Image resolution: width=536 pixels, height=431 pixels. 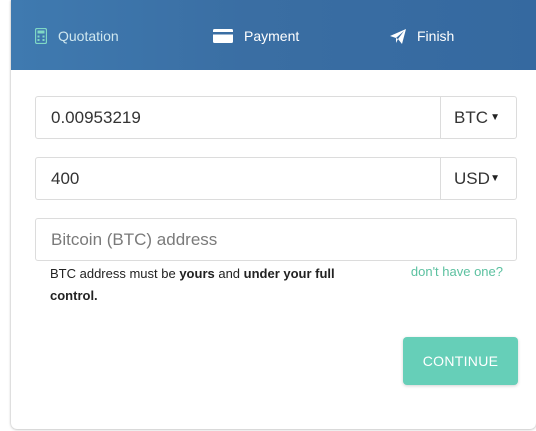 I want to click on fiat-amount-input: 400, so click(x=65, y=178).